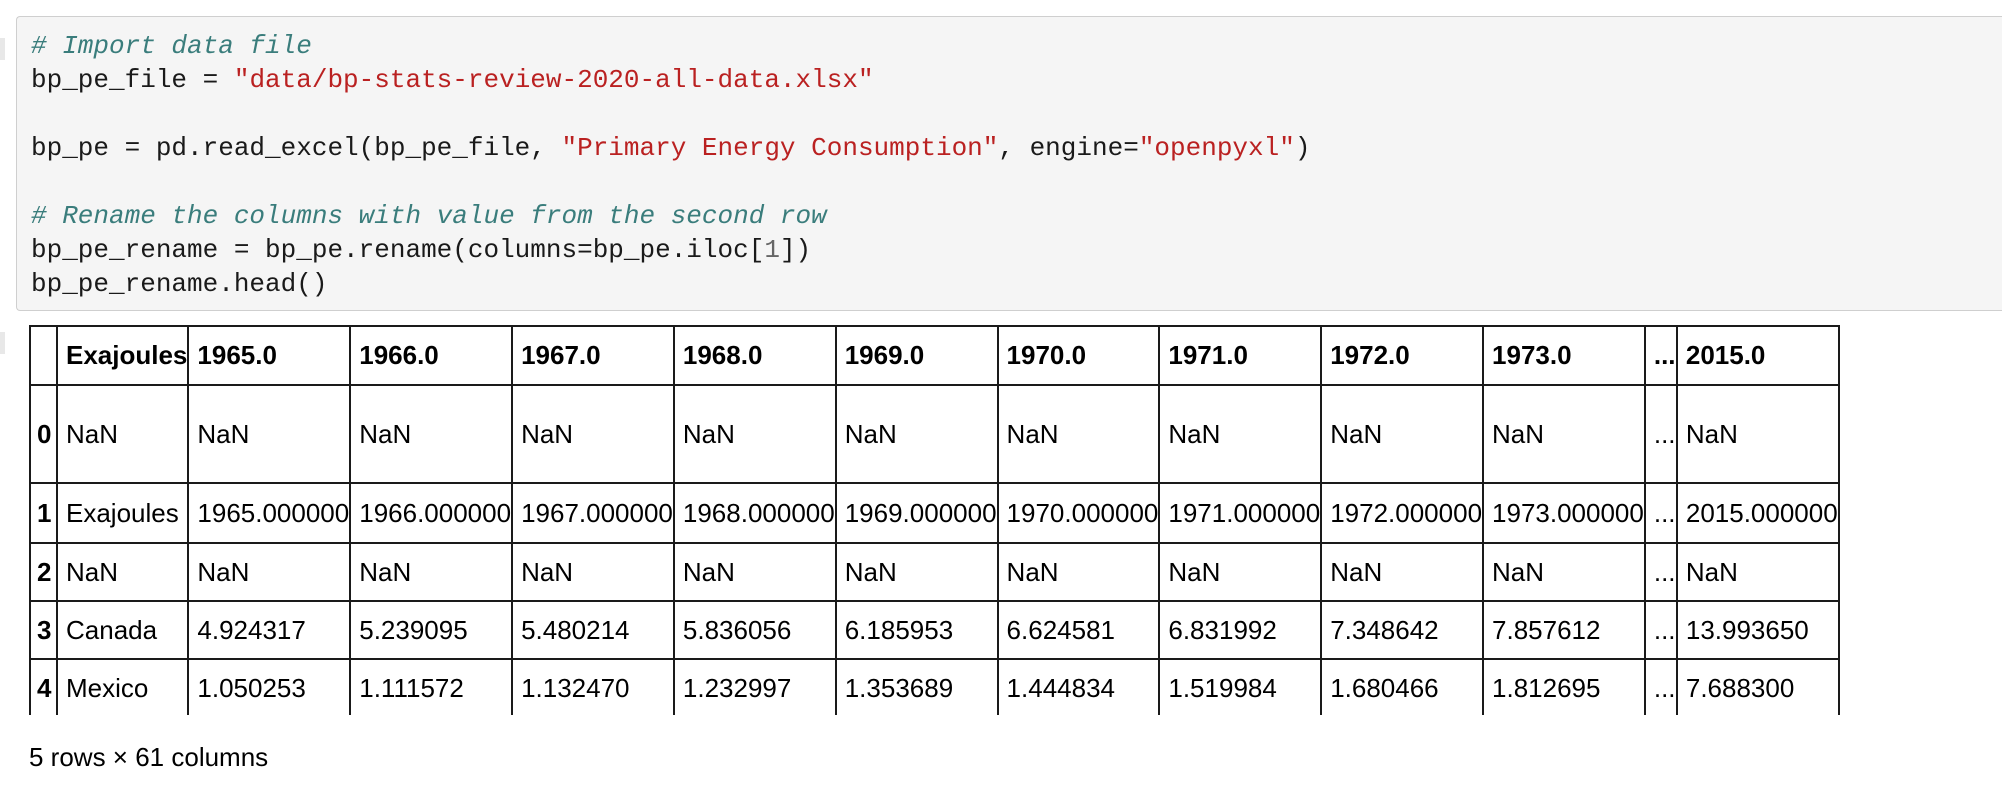 This screenshot has height=786, width=2002. Describe the element at coordinates (431, 513) in the screenshot. I see `table-cell: 1966.000000` at that location.